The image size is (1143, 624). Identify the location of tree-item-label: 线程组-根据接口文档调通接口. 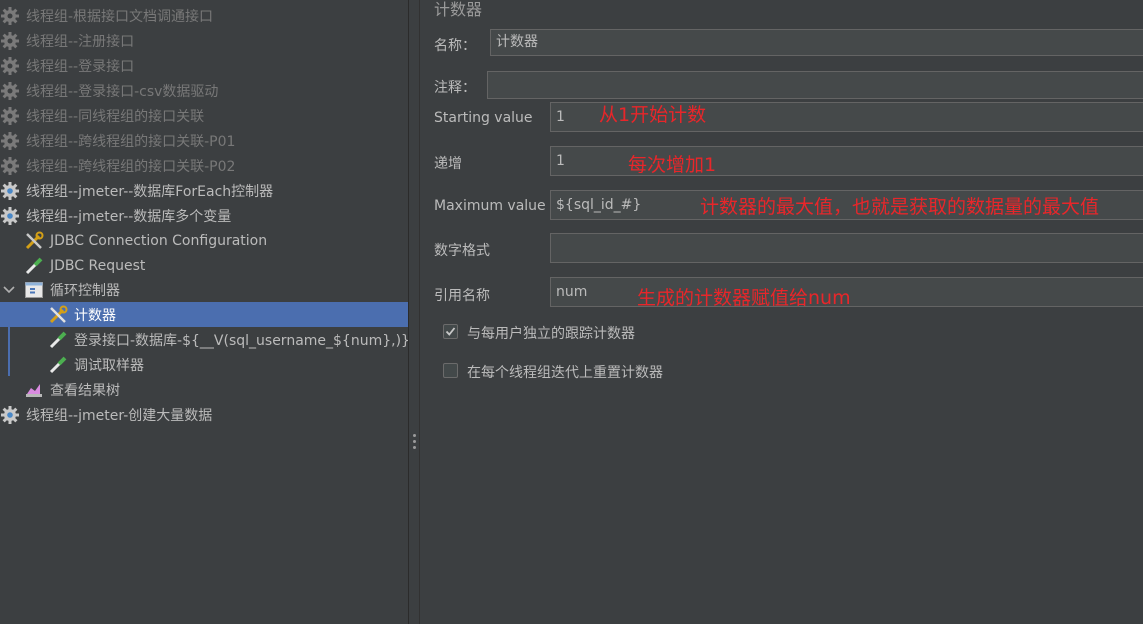
(120, 16).